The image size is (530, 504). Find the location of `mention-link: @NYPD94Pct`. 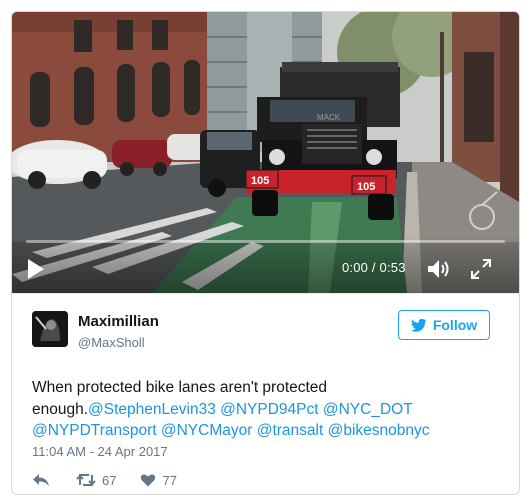

mention-link: @NYPD94Pct is located at coordinates (269, 409).